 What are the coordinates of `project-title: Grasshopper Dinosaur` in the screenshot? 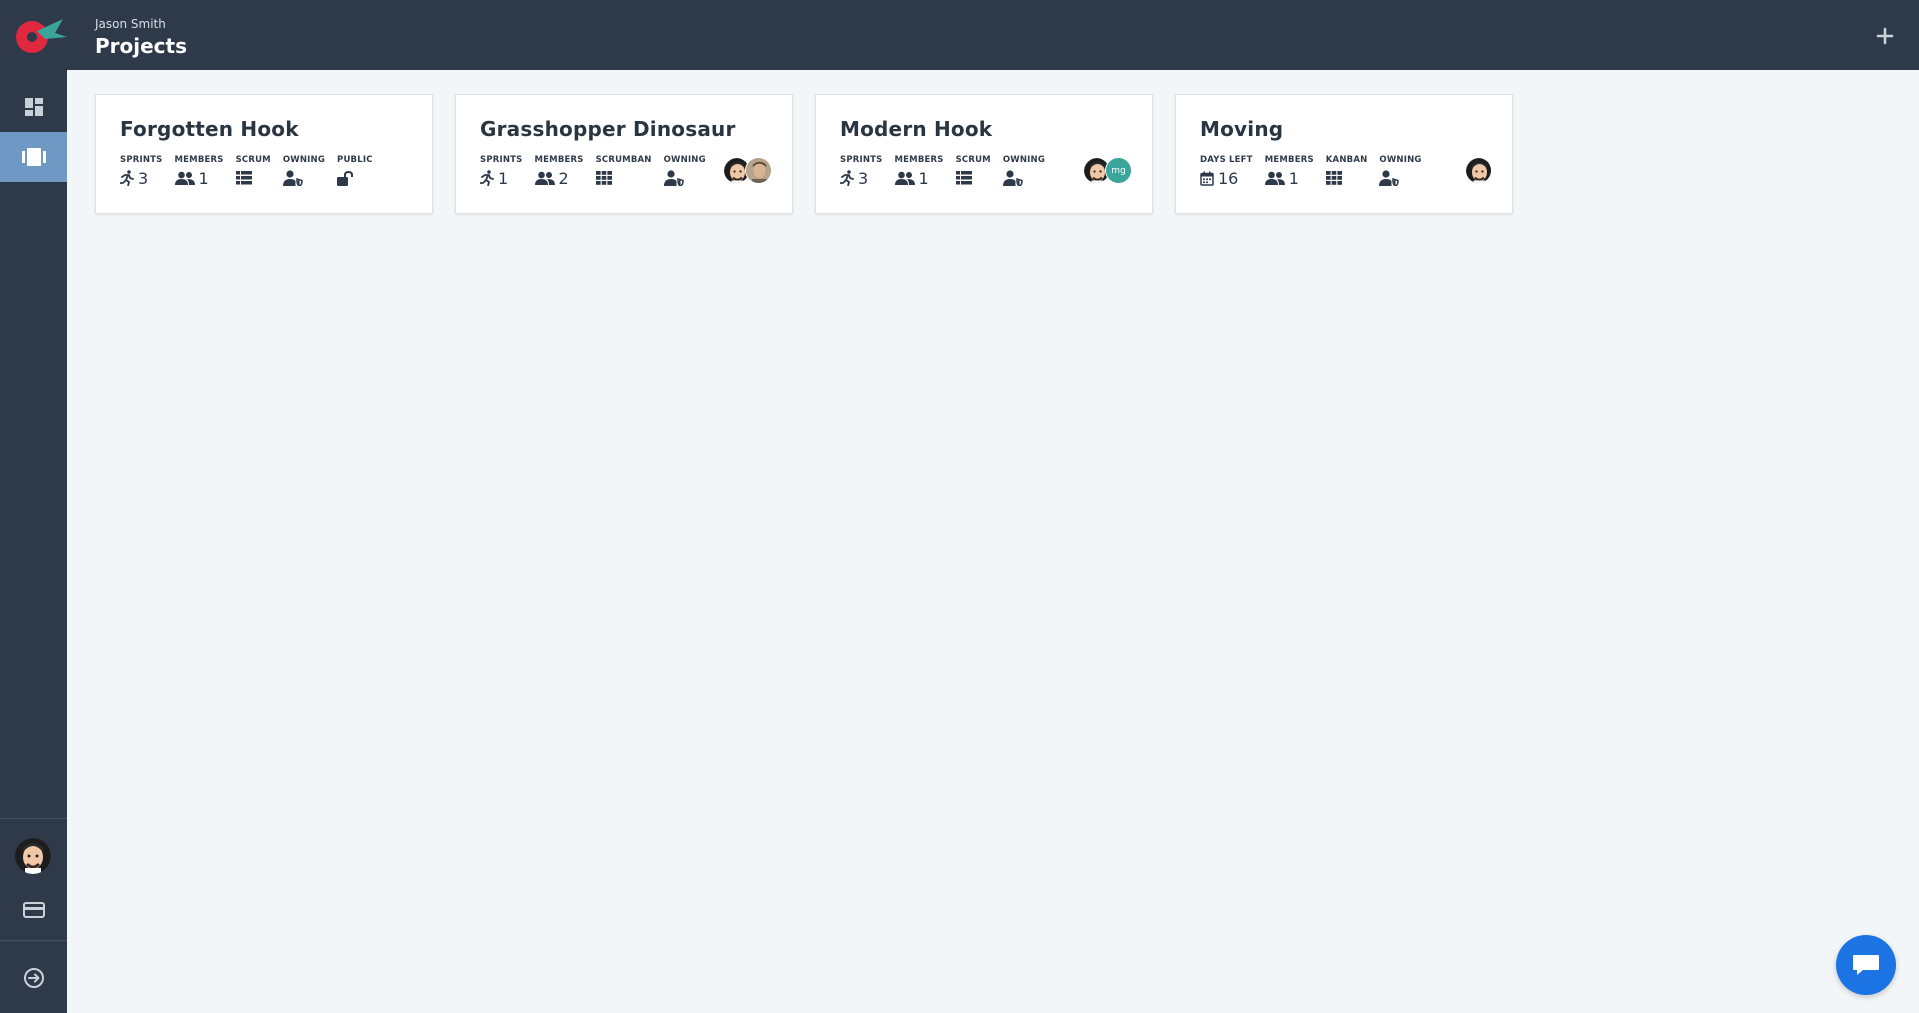 It's located at (608, 129).